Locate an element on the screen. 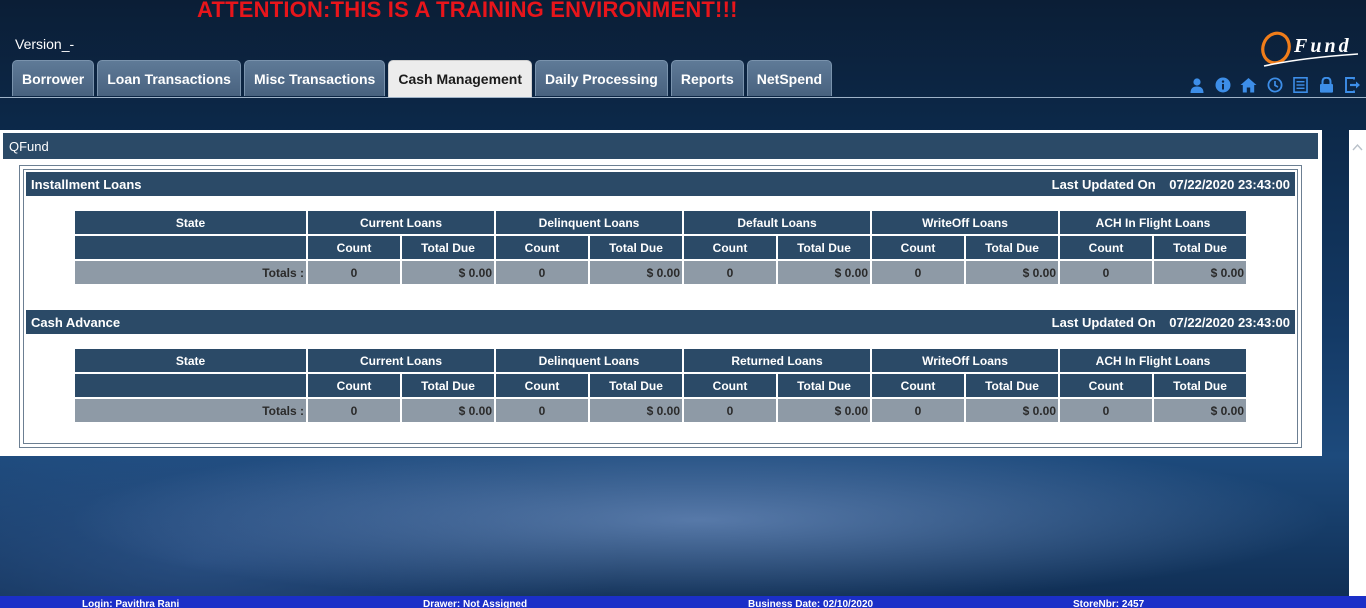 The width and height of the screenshot is (1366, 608). home-icon is located at coordinates (1248, 85).